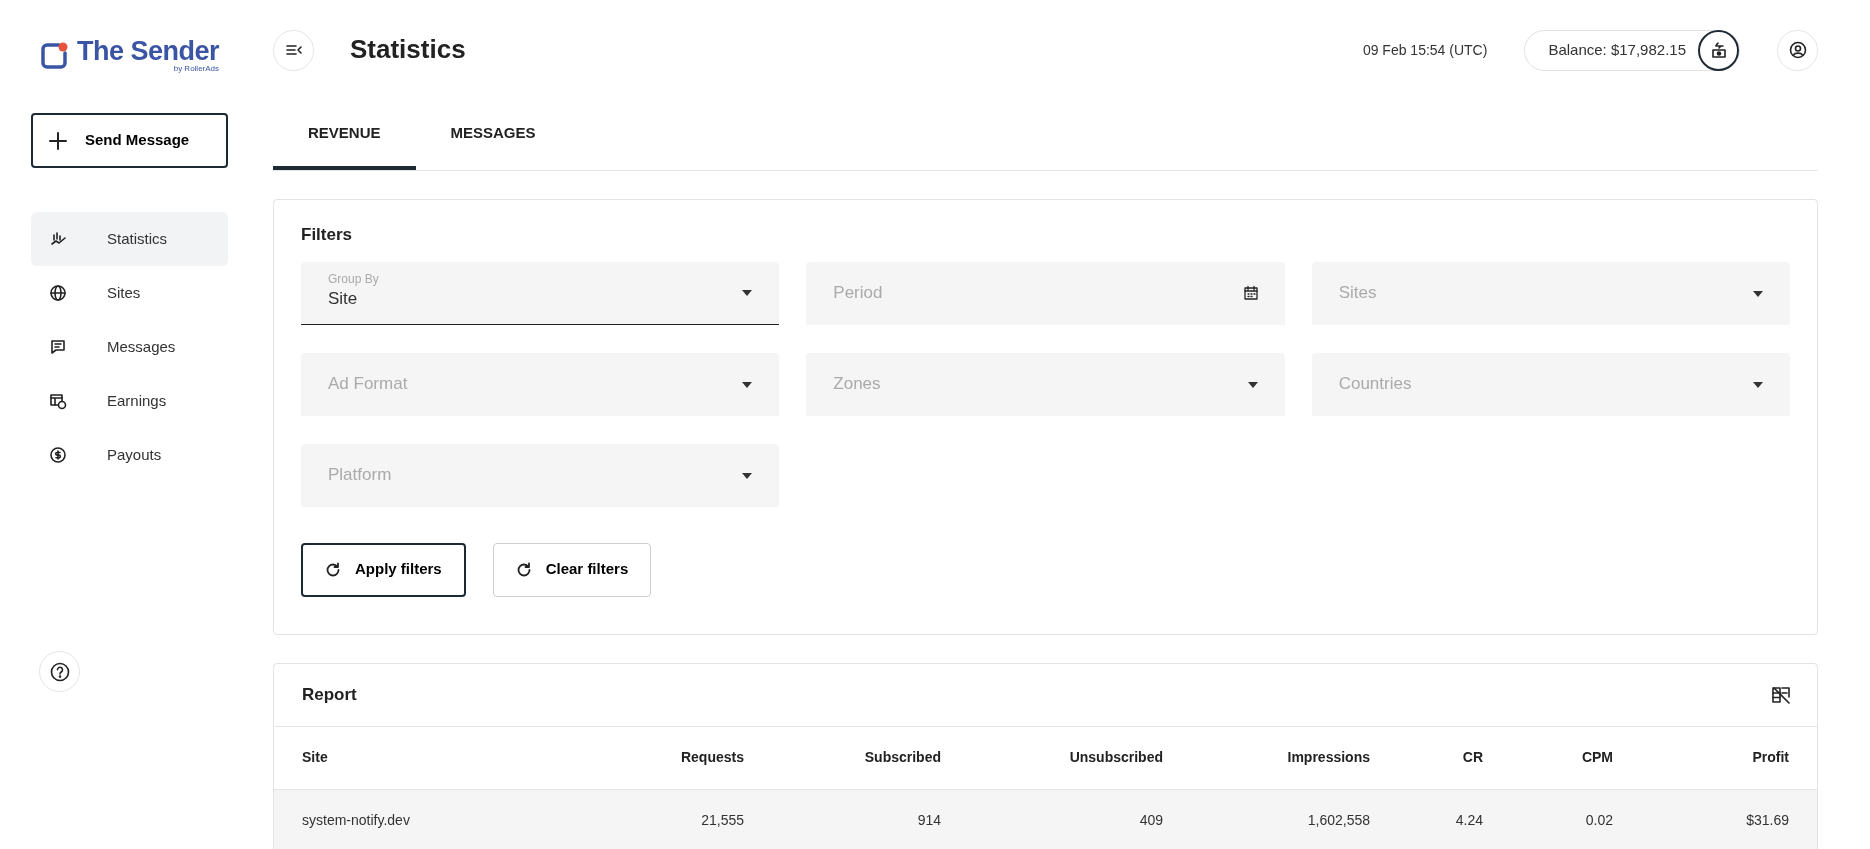  What do you see at coordinates (327, 235) in the screenshot?
I see `panel-title: Filters` at bounding box center [327, 235].